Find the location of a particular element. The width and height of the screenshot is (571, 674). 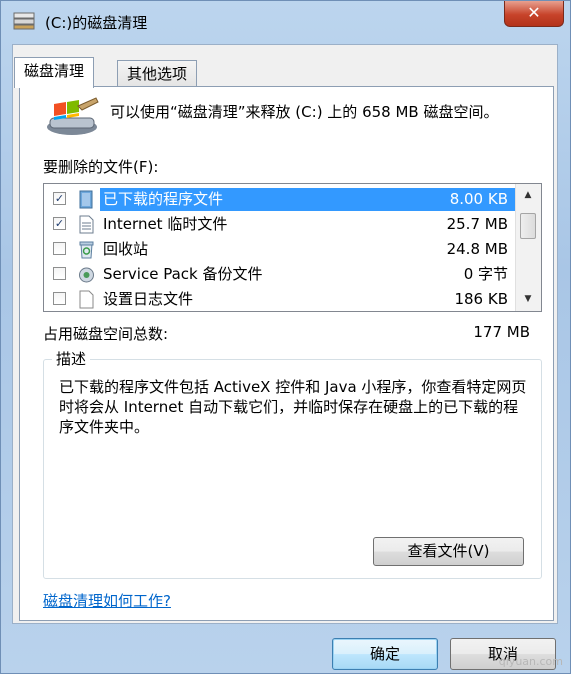

scroll-thumb is located at coordinates (528, 226).